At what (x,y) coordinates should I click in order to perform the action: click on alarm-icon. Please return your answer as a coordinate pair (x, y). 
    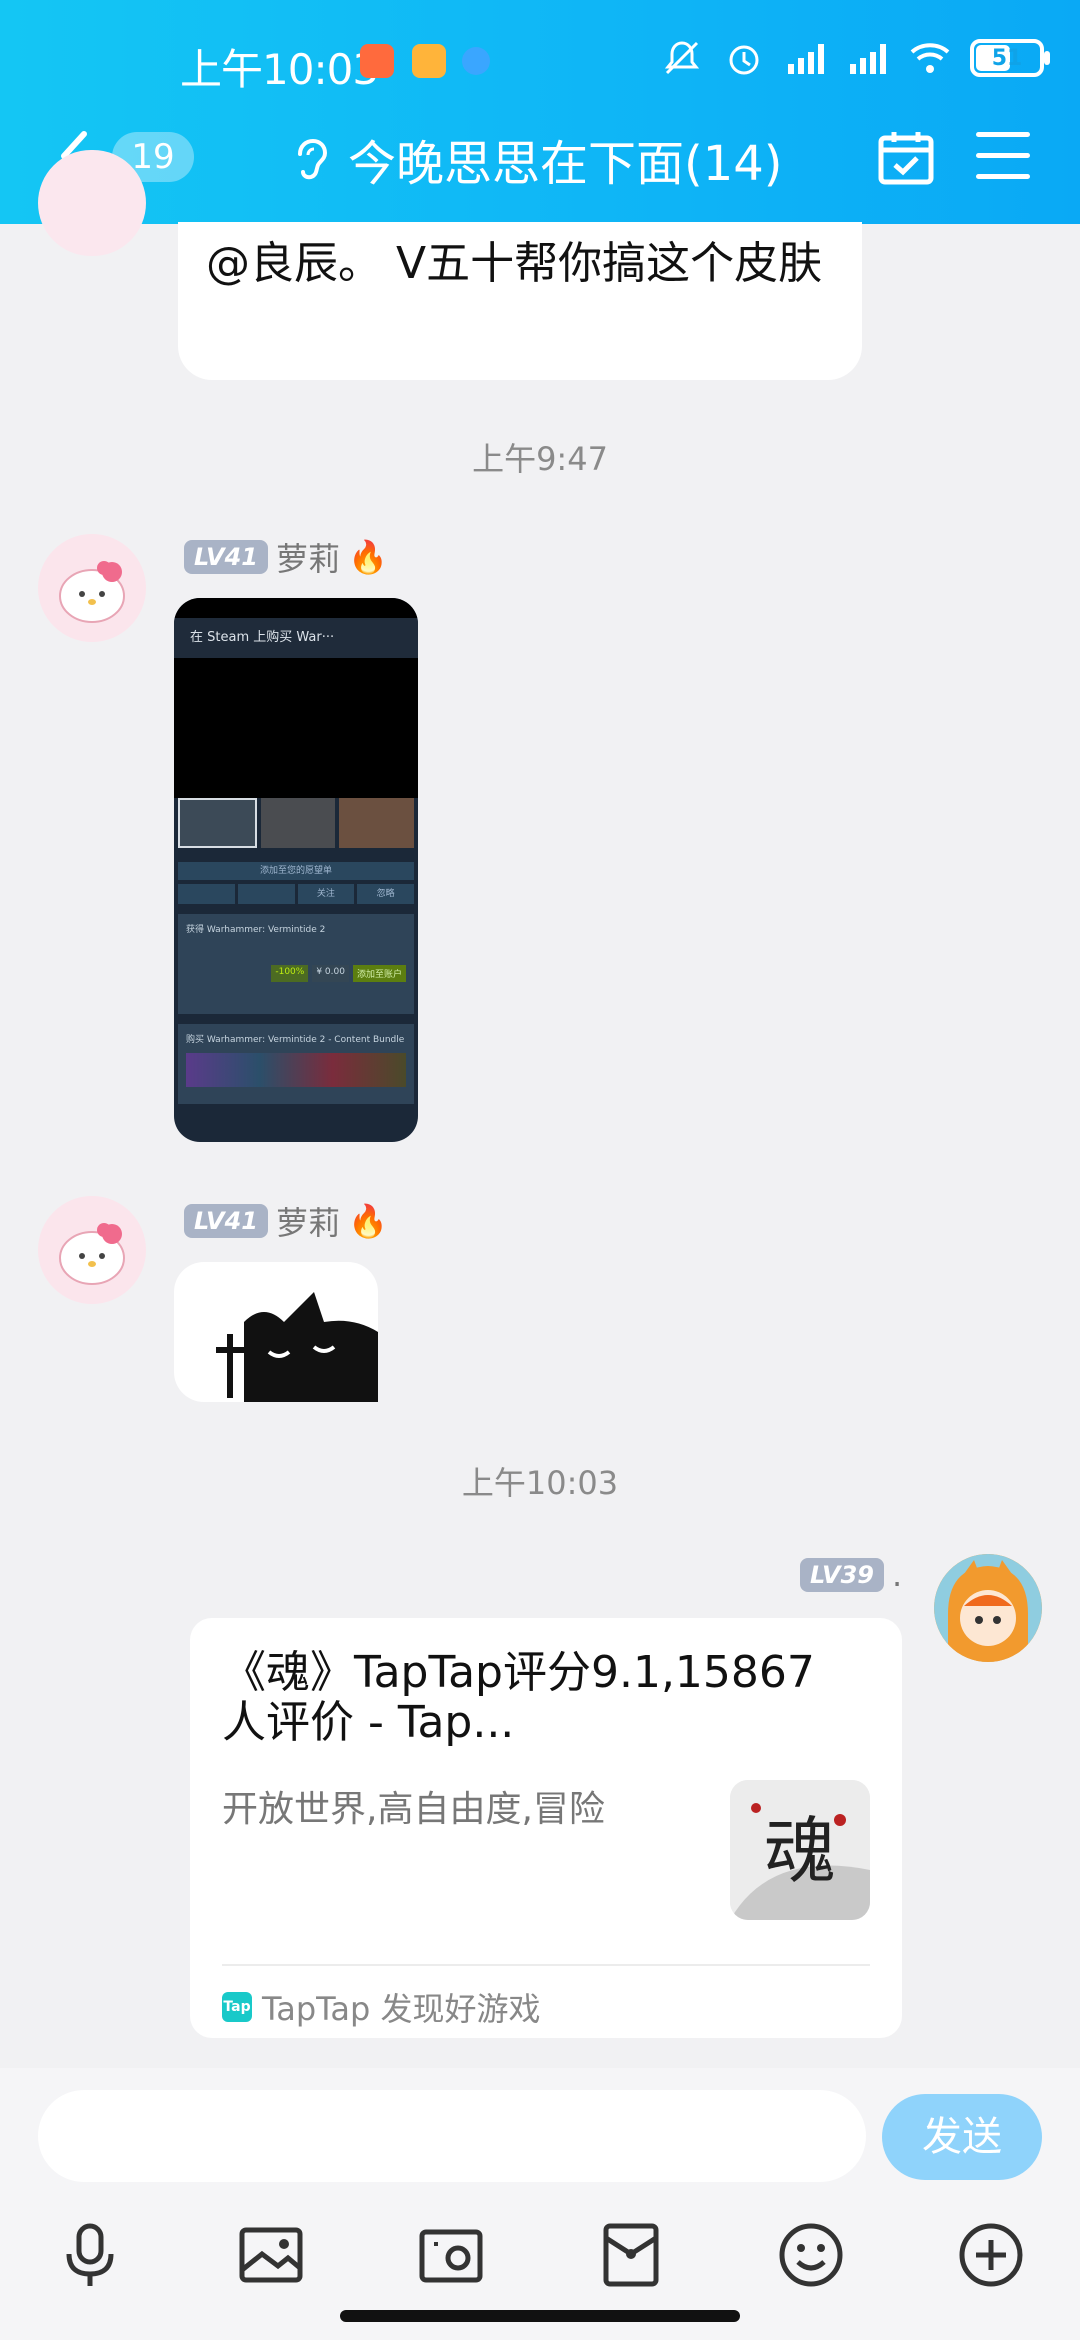
    Looking at the image, I should click on (744, 58).